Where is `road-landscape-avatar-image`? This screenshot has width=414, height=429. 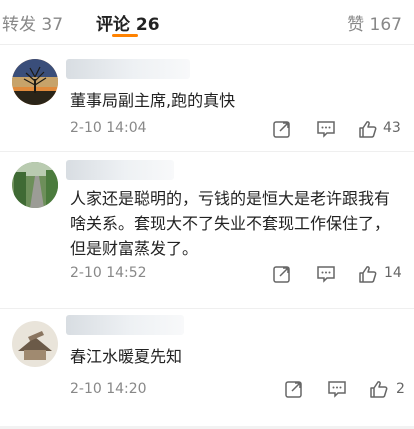
road-landscape-avatar-image is located at coordinates (35, 185).